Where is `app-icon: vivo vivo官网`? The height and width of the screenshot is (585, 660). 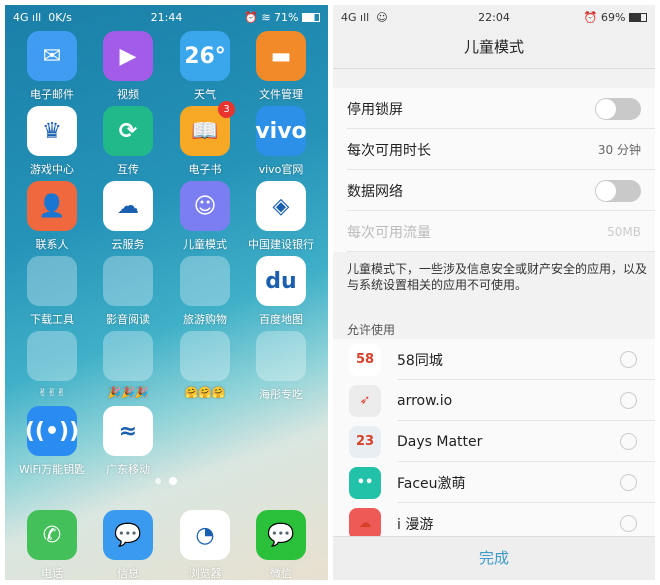 app-icon: vivo vivo官网 is located at coordinates (281, 141).